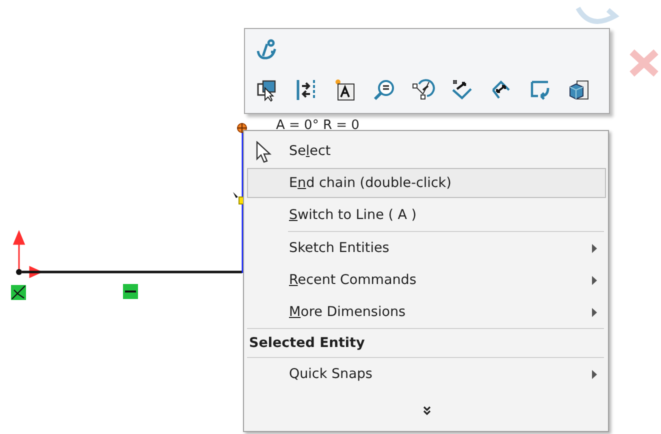  What do you see at coordinates (426, 215) in the screenshot?
I see `menu-item: Switch to Line ( A )` at bounding box center [426, 215].